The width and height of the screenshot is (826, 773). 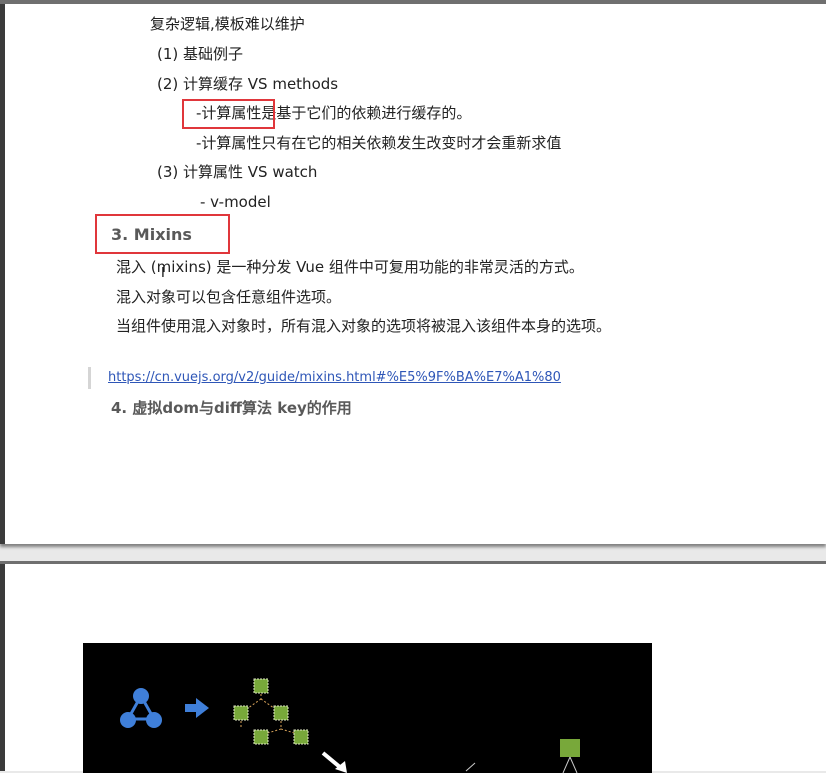 What do you see at coordinates (231, 408) in the screenshot?
I see `section-heading-virtual-dom: 4. 虚拟dom与diff算法 key的作用` at bounding box center [231, 408].